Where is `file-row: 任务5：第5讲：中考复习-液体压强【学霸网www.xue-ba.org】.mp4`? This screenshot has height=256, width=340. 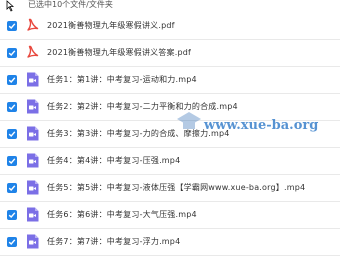 file-row: 任务5：第5讲：中考复习-液体压强【学霸网www.xue-ba.org】.mp4 is located at coordinates (170, 188).